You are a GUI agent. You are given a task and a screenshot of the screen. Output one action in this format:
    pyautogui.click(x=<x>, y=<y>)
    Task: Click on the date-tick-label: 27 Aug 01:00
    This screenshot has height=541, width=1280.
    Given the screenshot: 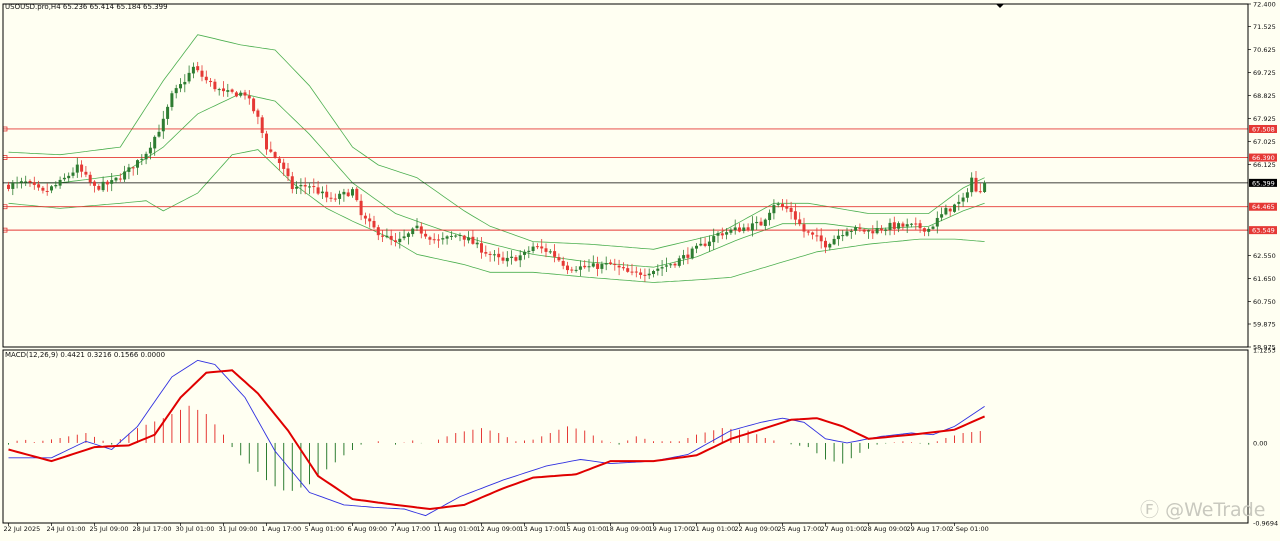 What is the action you would take?
    pyautogui.click(x=843, y=529)
    